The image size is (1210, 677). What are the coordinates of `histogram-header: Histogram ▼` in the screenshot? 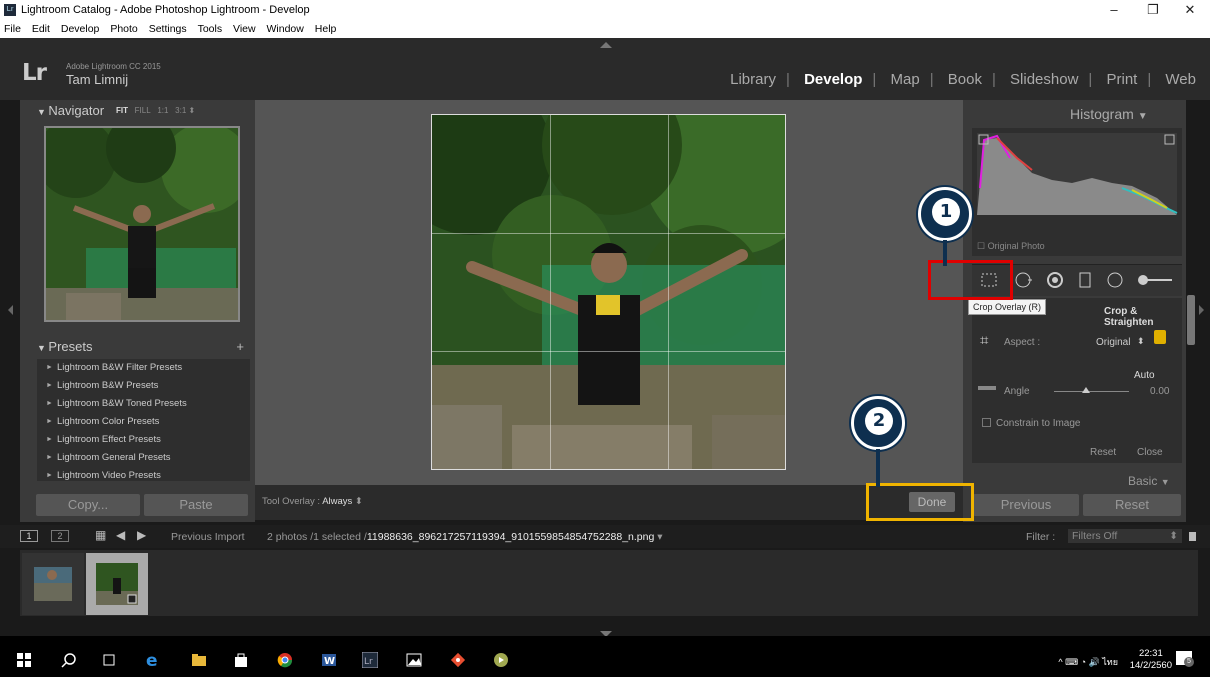 It's located at (1109, 114).